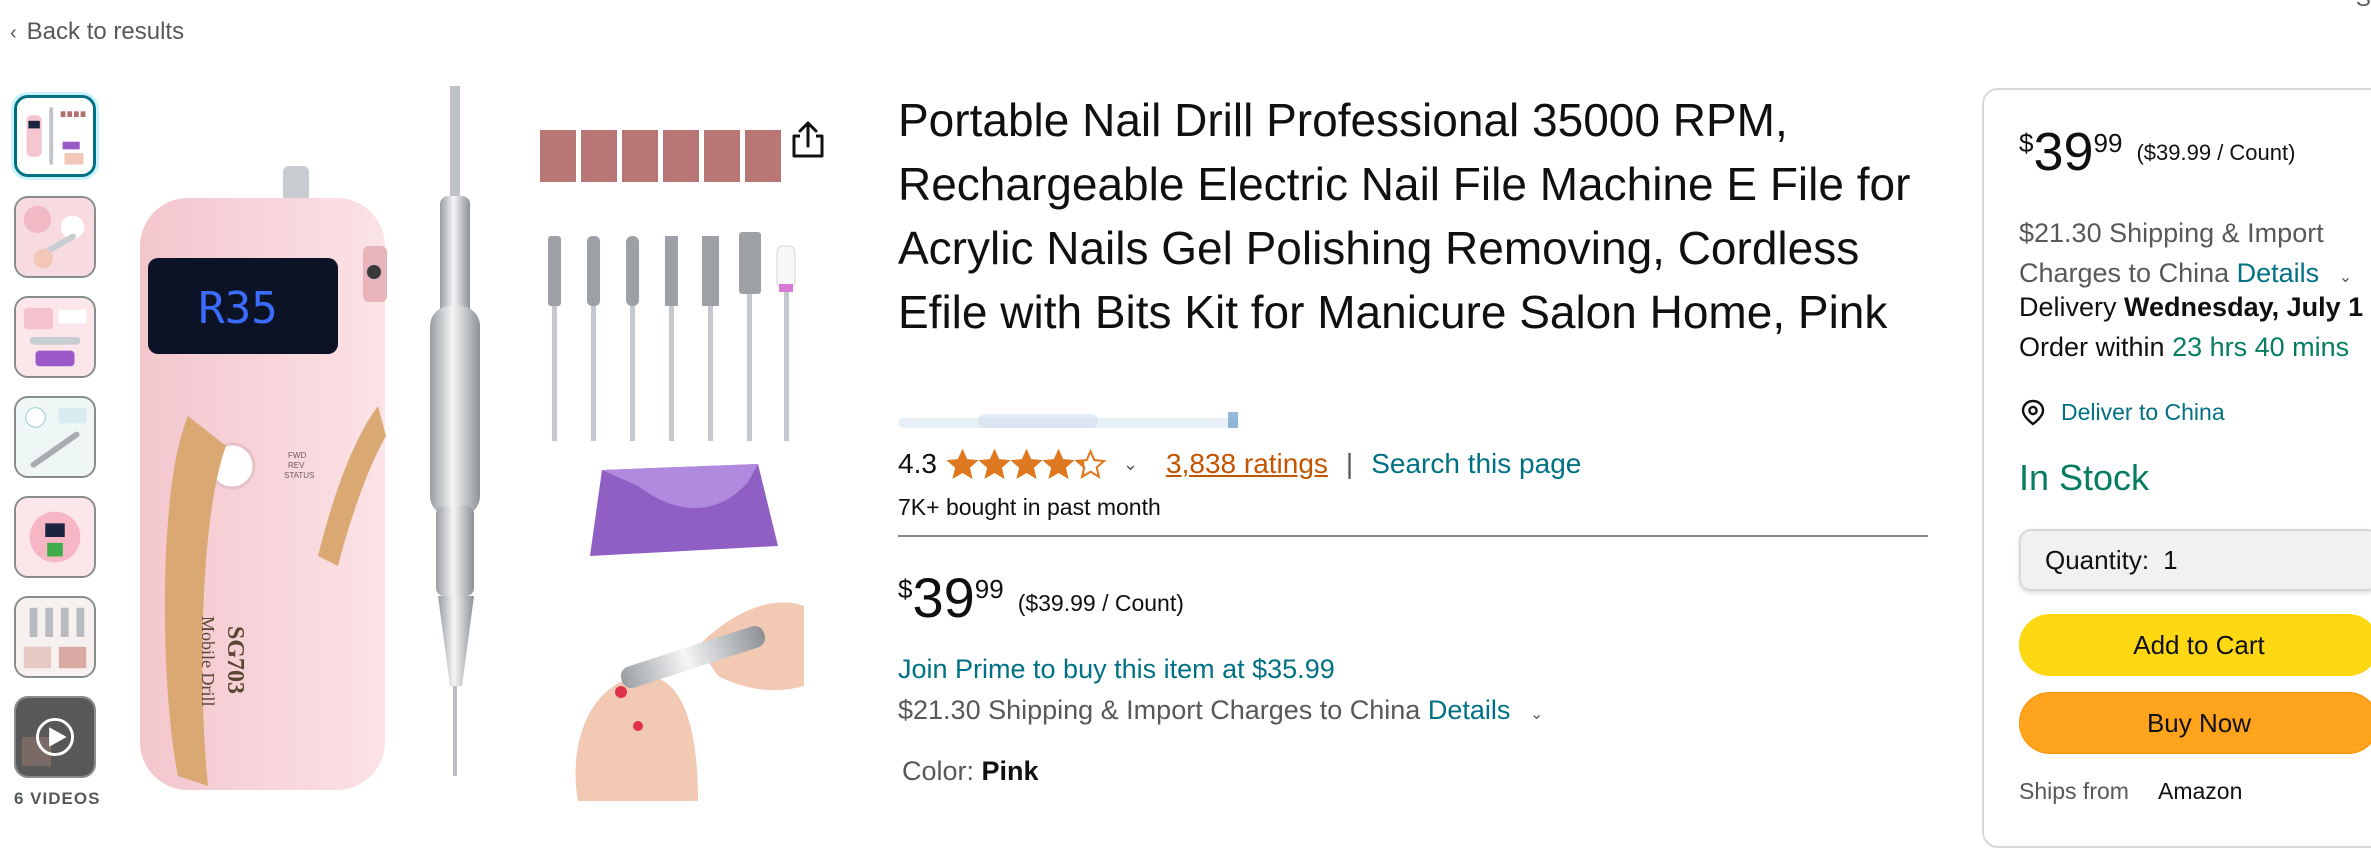 This screenshot has height=848, width=2371. What do you see at coordinates (2195, 645) in the screenshot?
I see `add-to-cart-button: Add to Cart` at bounding box center [2195, 645].